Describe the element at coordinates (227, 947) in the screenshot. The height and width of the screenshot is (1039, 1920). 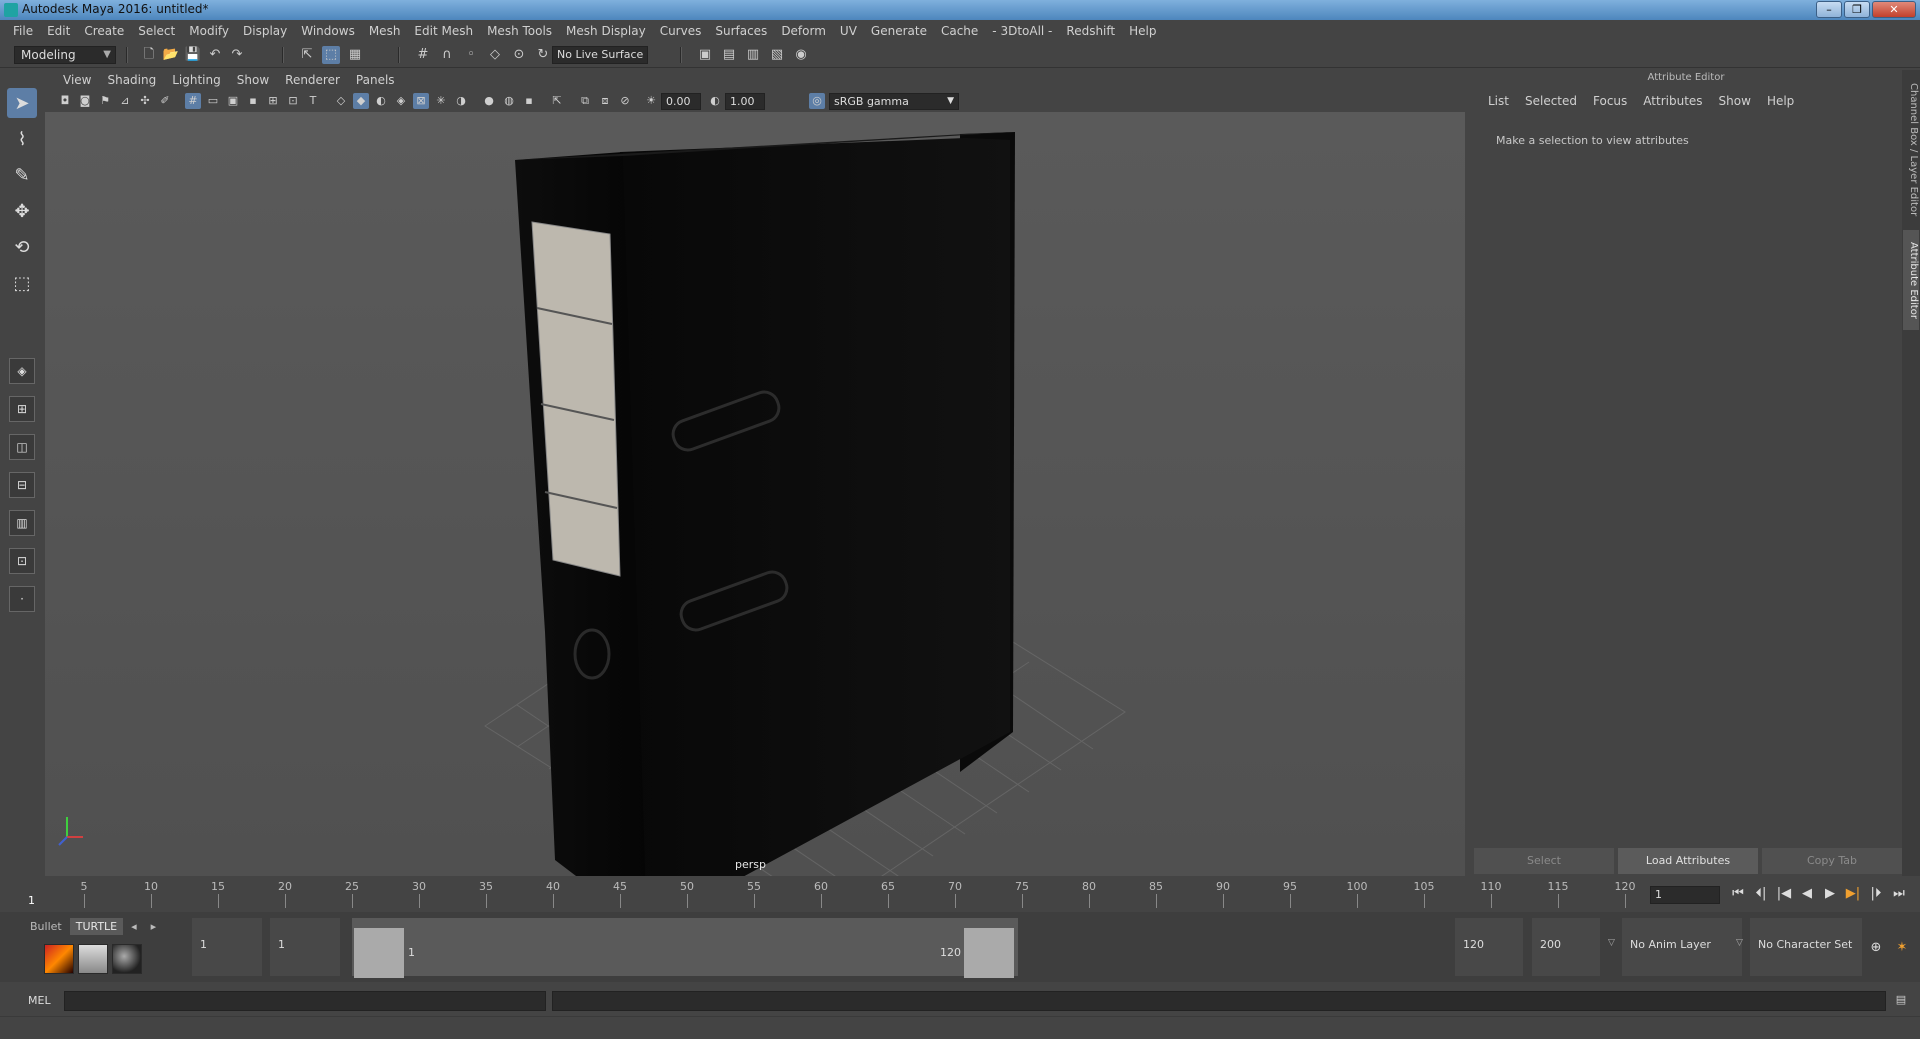
I see `start-time-field: 1` at that location.